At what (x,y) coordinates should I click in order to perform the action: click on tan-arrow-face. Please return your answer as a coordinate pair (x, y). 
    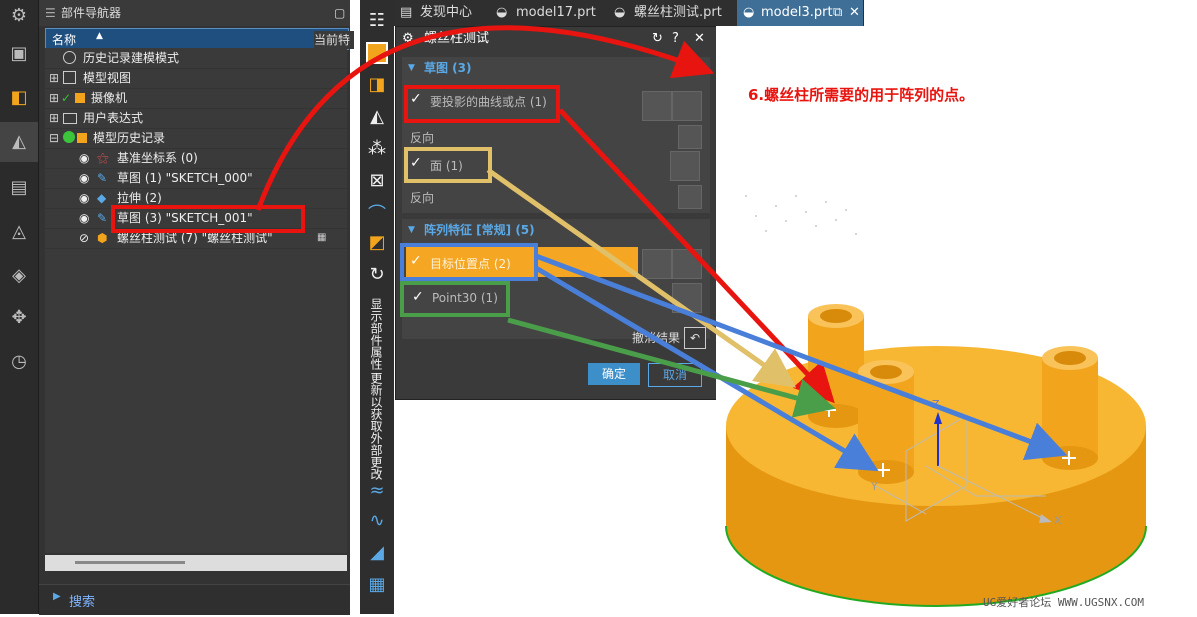
    Looking at the image, I should click on (641, 277).